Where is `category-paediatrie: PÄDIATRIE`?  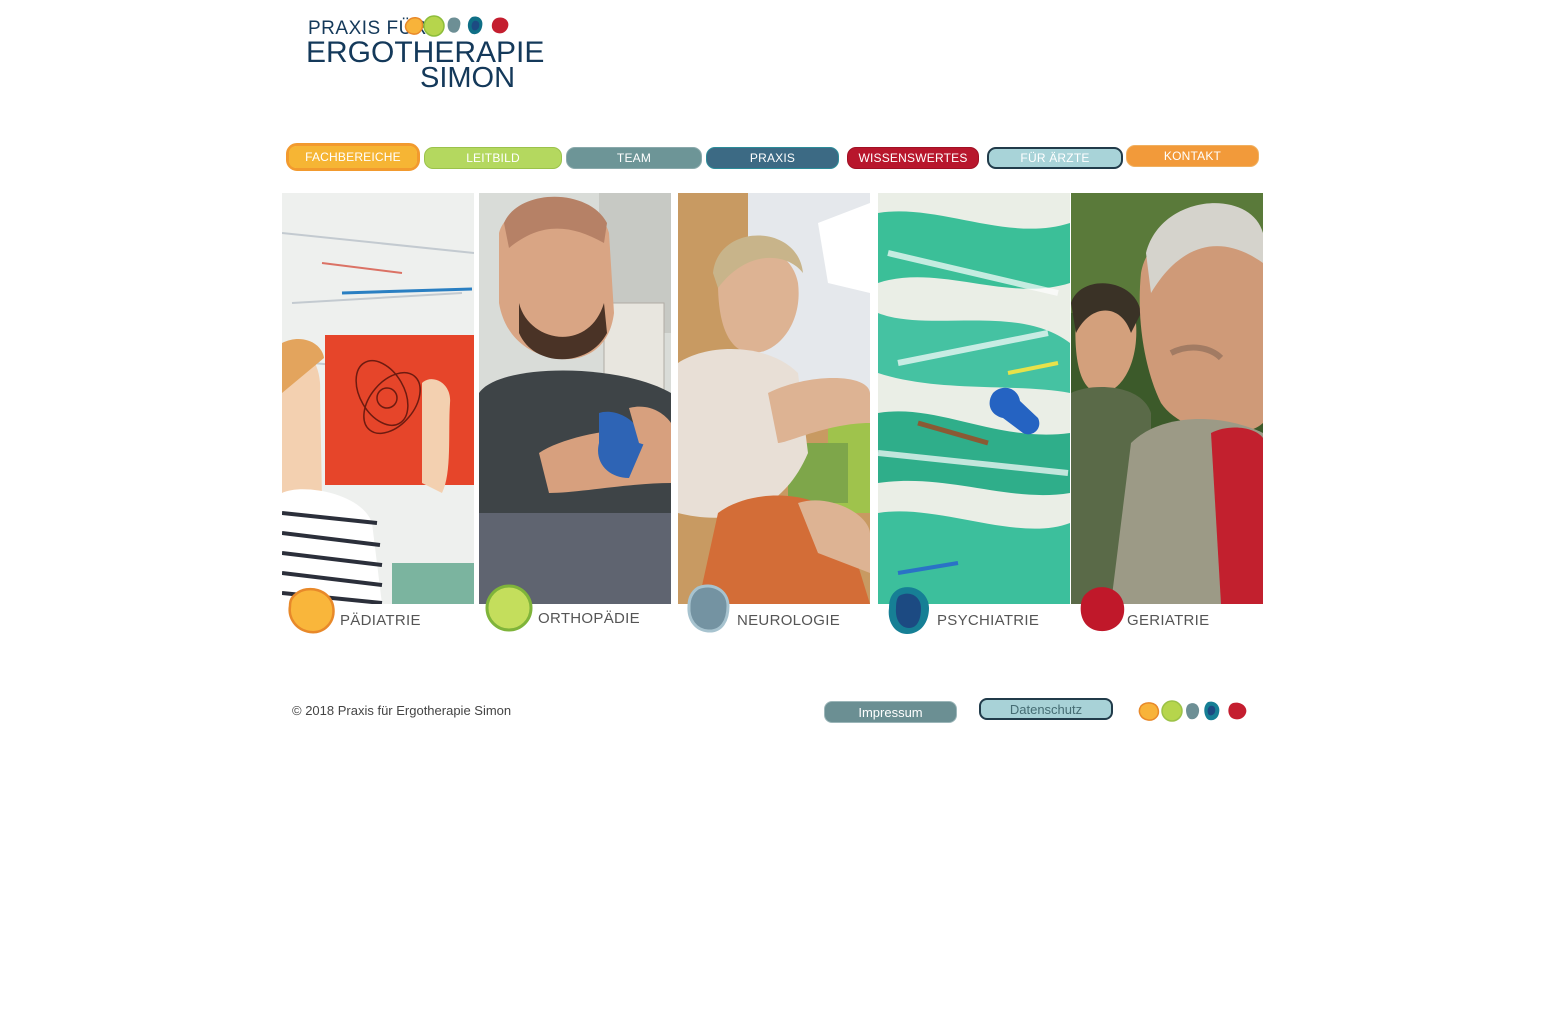
category-paediatrie: PÄDIATRIE is located at coordinates (381, 612).